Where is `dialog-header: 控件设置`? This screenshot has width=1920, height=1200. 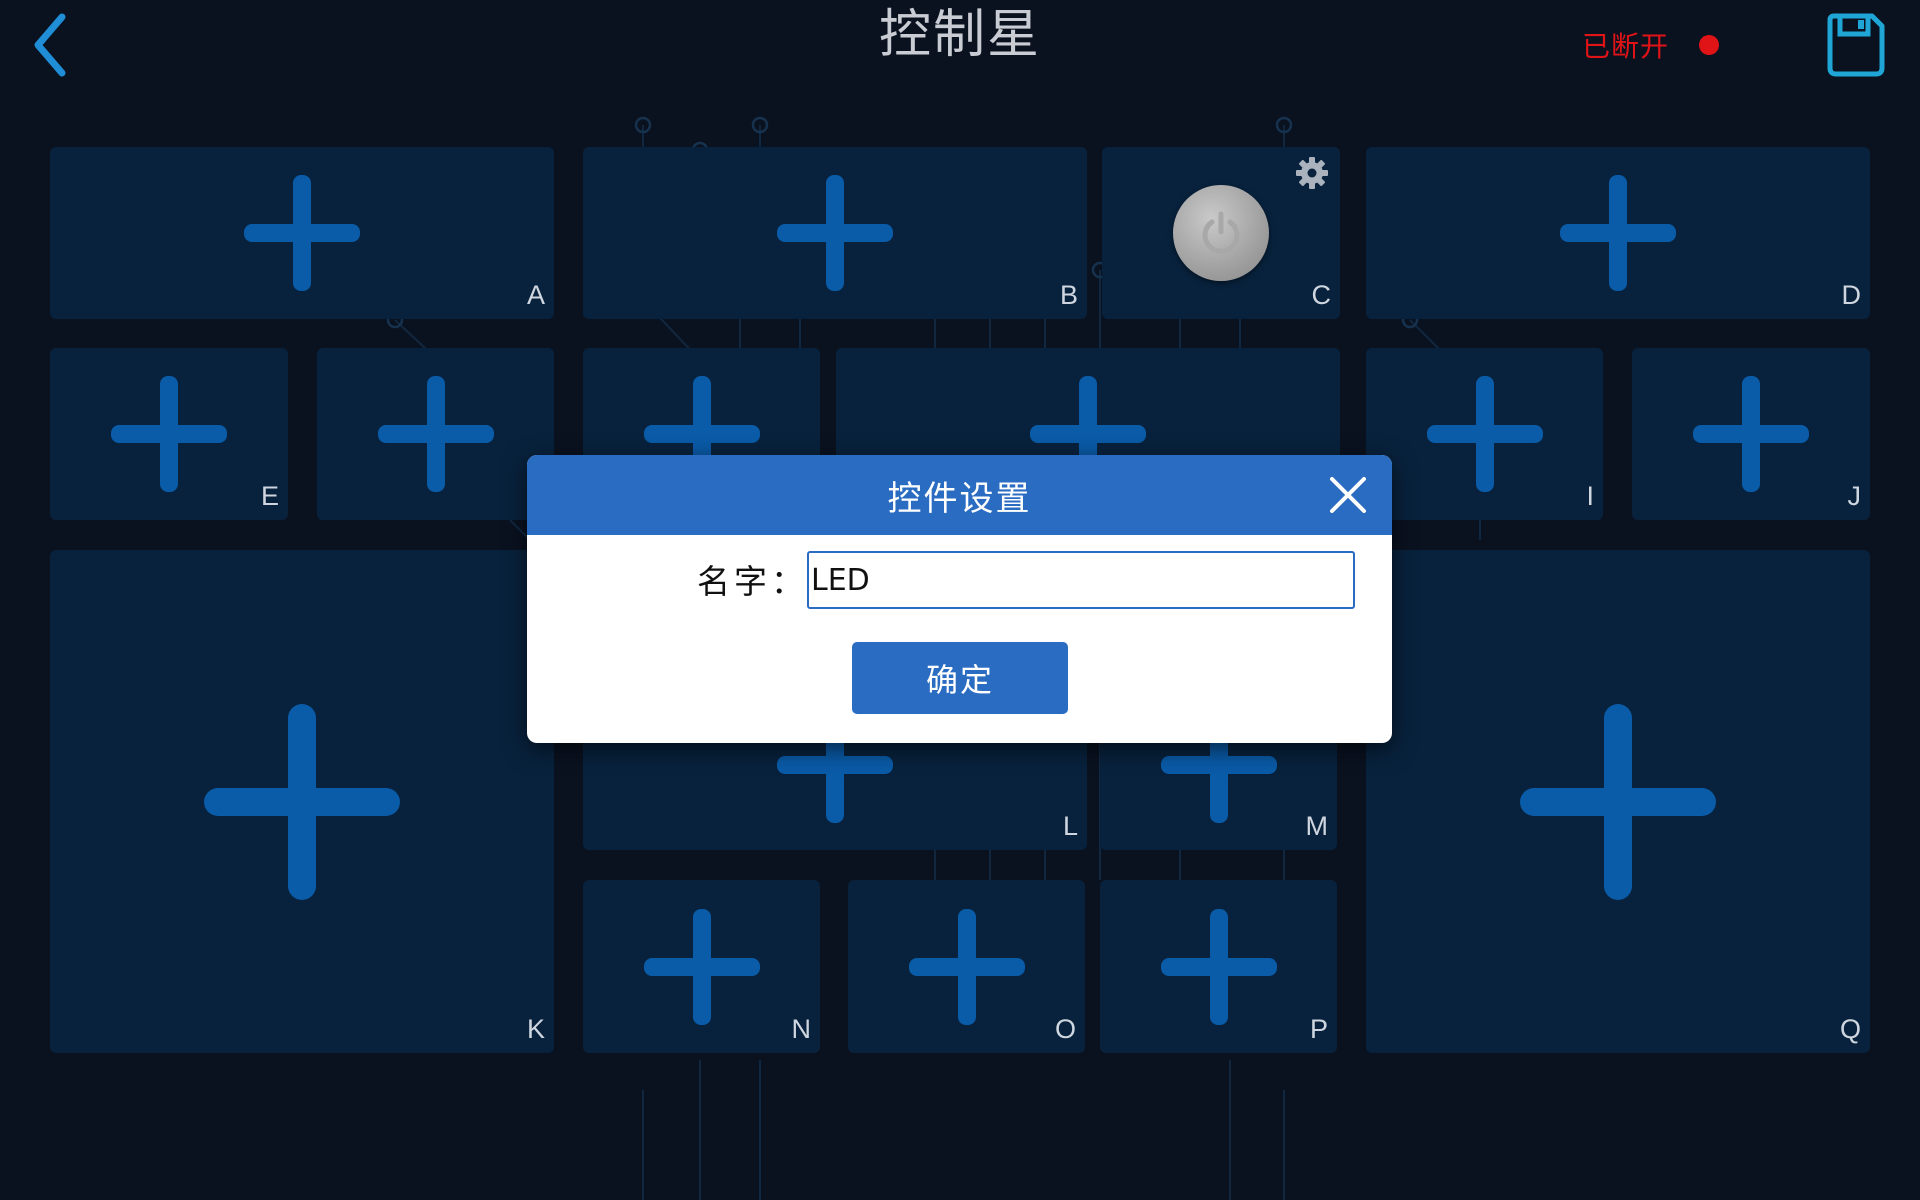
dialog-header: 控件设置 is located at coordinates (959, 495).